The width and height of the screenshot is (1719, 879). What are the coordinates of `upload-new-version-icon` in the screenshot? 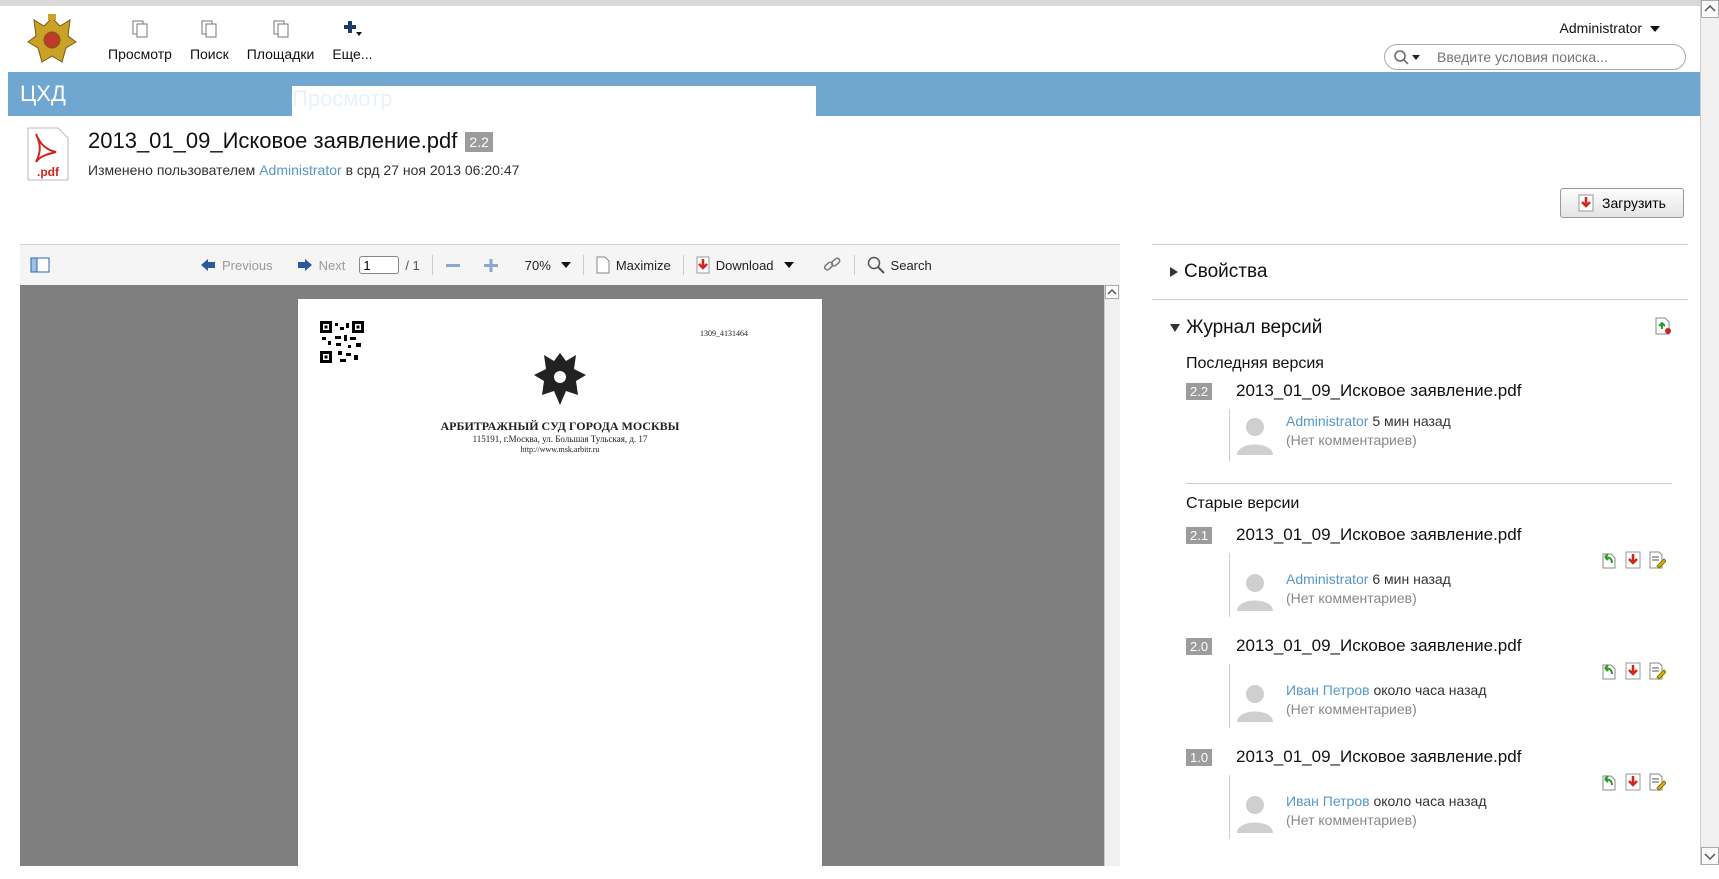 It's located at (1663, 326).